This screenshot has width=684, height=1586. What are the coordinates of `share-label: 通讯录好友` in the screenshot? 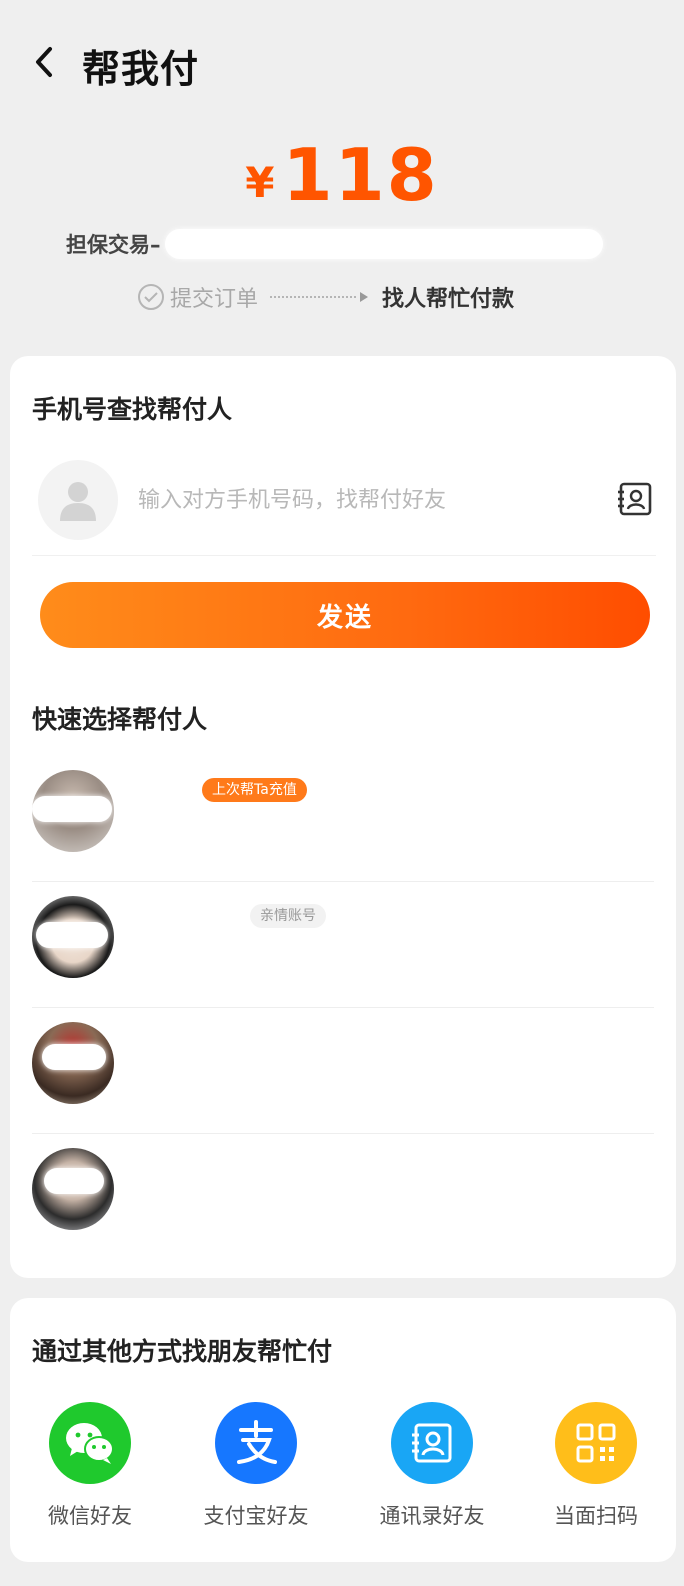 It's located at (432, 1516).